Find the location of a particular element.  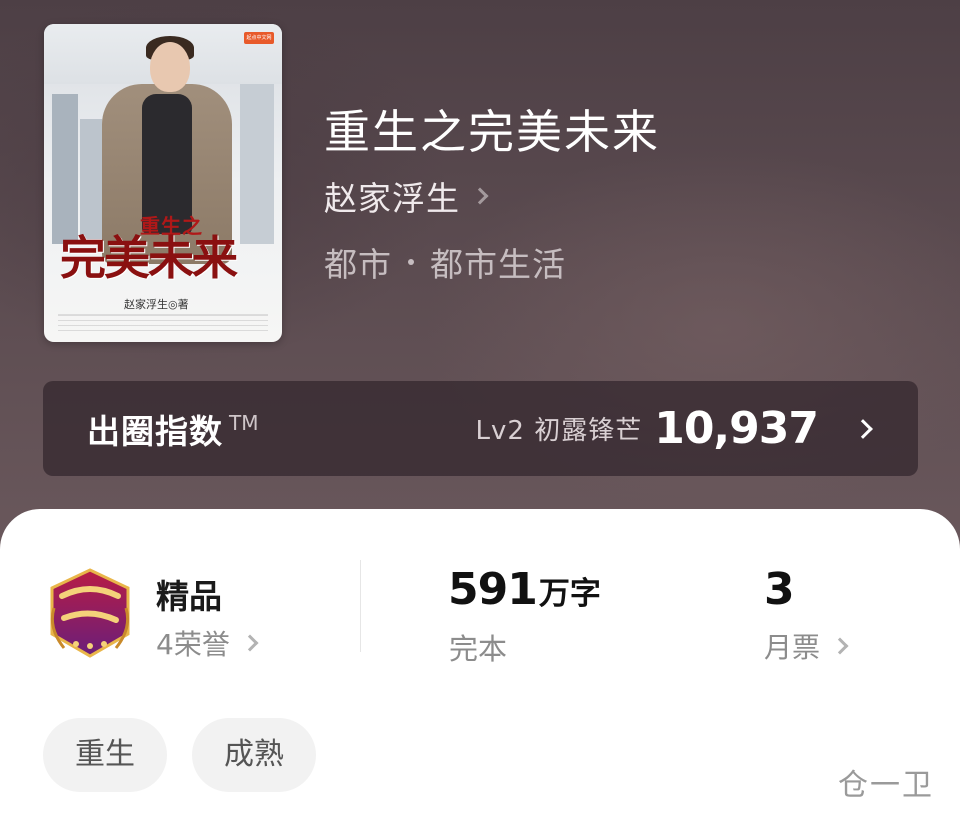

author-link: 赵家浮生 is located at coordinates (406, 196).